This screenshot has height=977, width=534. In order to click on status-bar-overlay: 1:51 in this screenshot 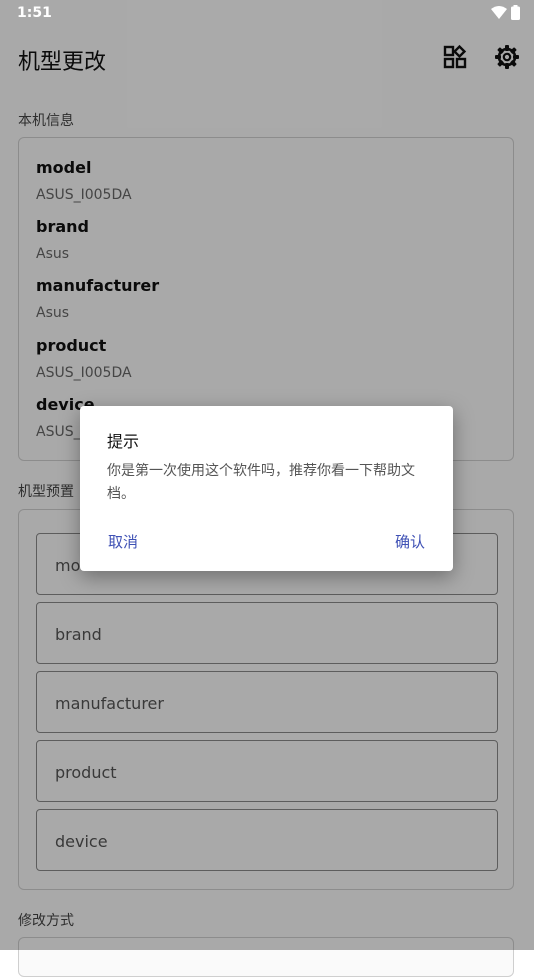, I will do `click(267, 14)`.